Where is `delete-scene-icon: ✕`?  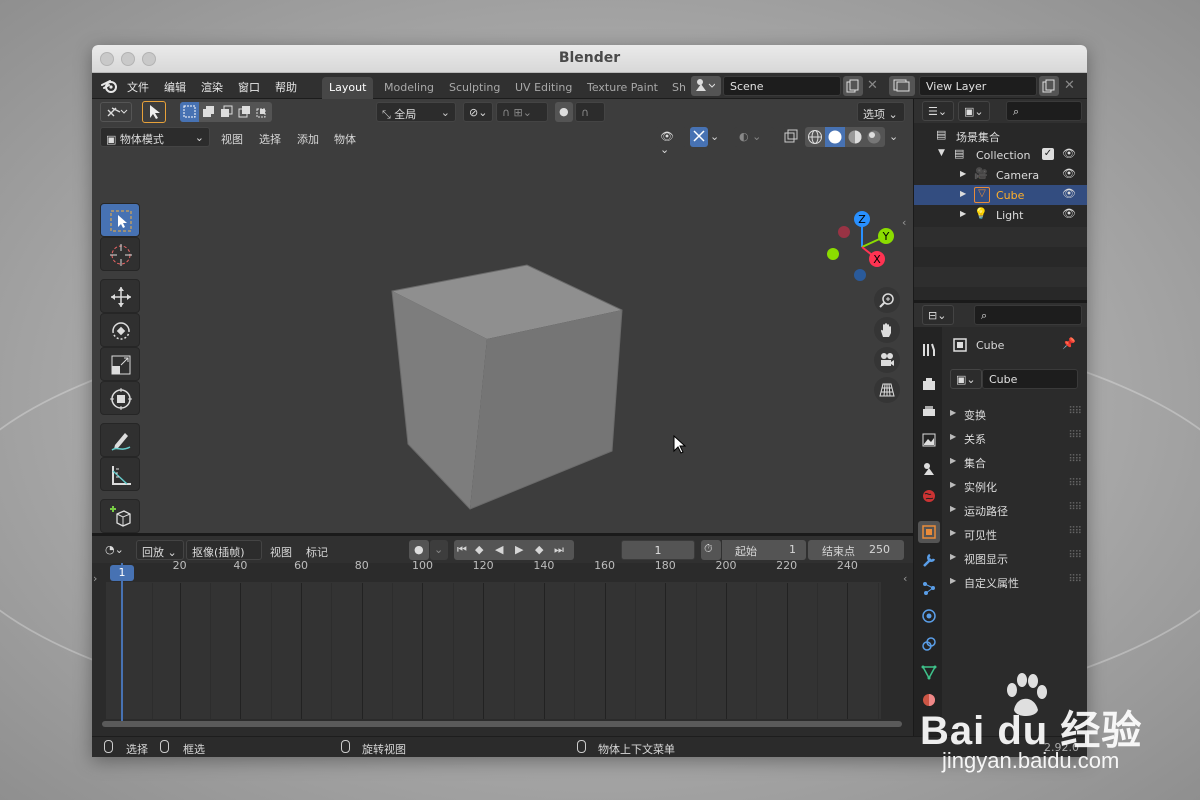 delete-scene-icon: ✕ is located at coordinates (872, 85).